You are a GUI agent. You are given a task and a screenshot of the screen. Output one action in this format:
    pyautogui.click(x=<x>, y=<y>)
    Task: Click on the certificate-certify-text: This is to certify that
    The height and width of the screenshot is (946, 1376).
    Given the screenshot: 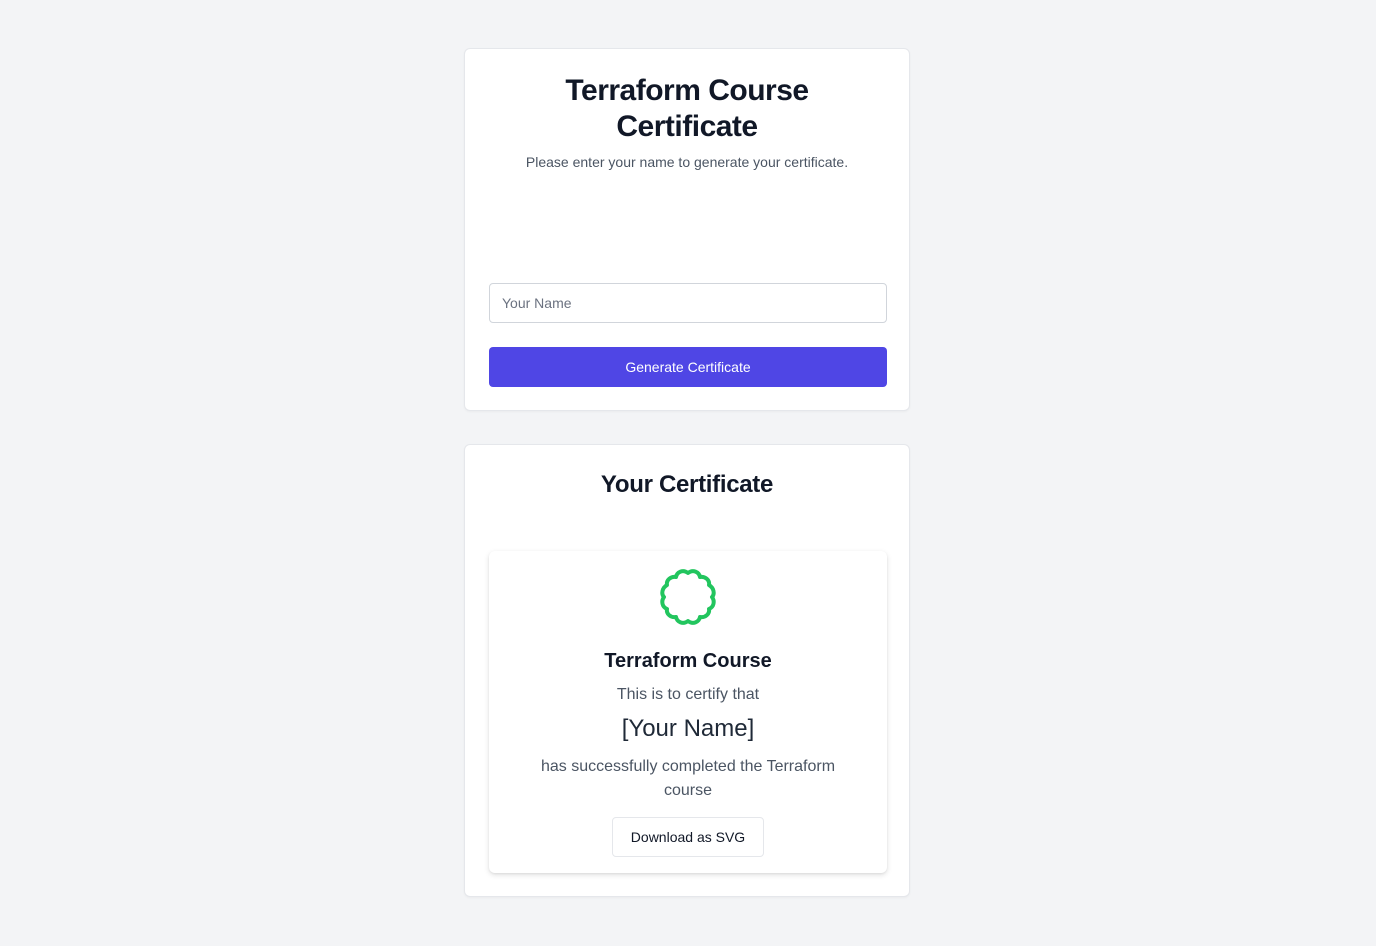 What is the action you would take?
    pyautogui.click(x=688, y=694)
    